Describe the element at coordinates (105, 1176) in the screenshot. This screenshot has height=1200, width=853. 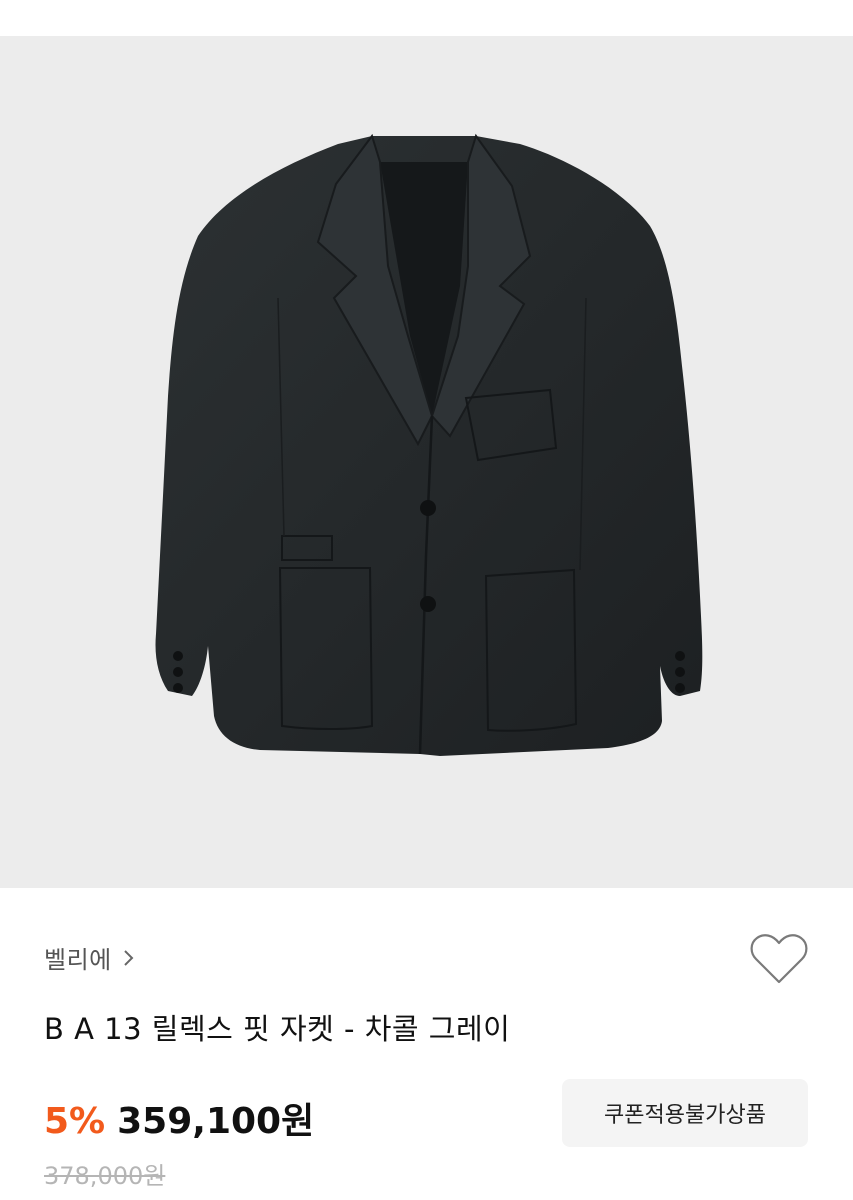
I see `original-price: 378,000원` at that location.